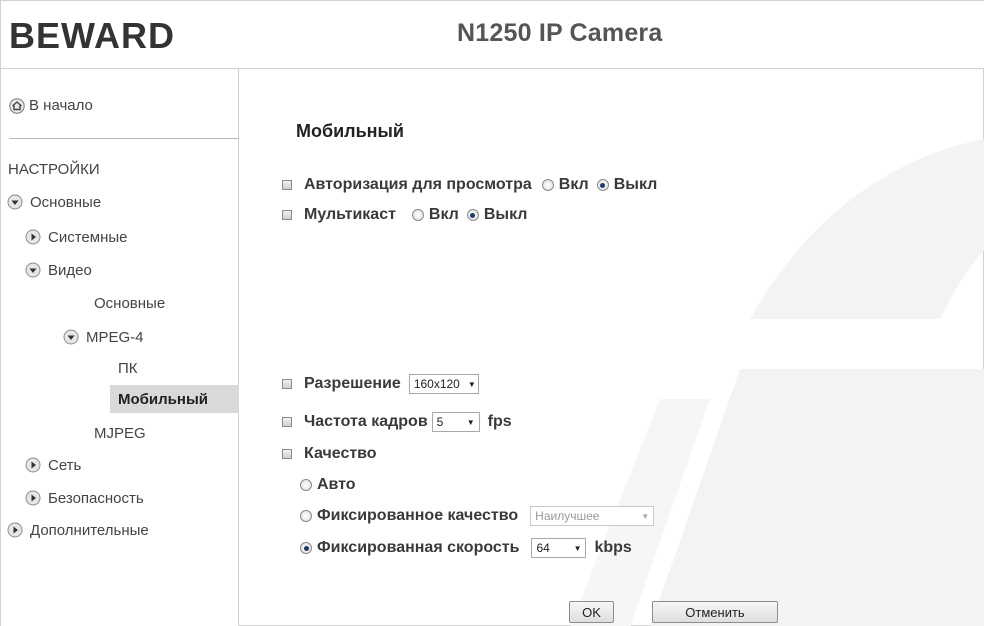 This screenshot has width=984, height=626. What do you see at coordinates (350, 131) in the screenshot?
I see `page-title: Мобильный` at bounding box center [350, 131].